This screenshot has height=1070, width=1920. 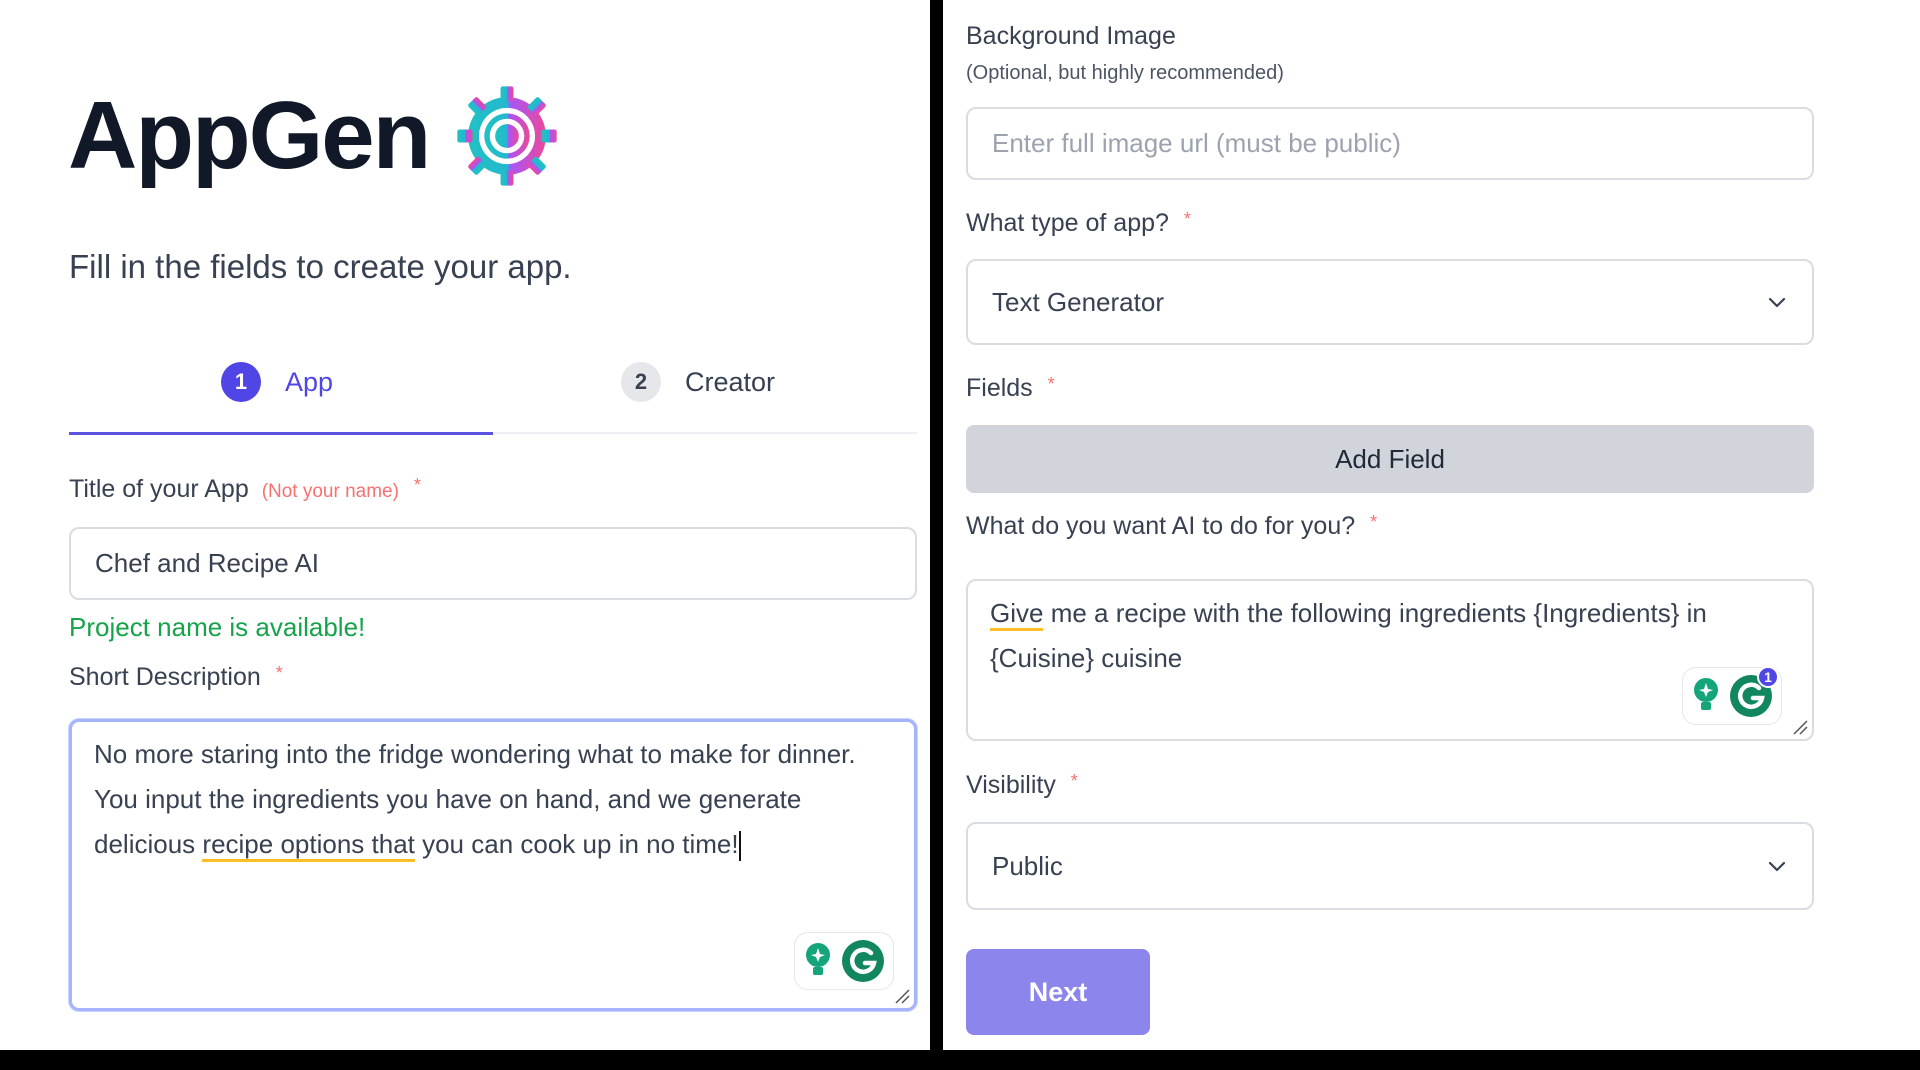 What do you see at coordinates (1058, 992) in the screenshot?
I see `next-button: Next` at bounding box center [1058, 992].